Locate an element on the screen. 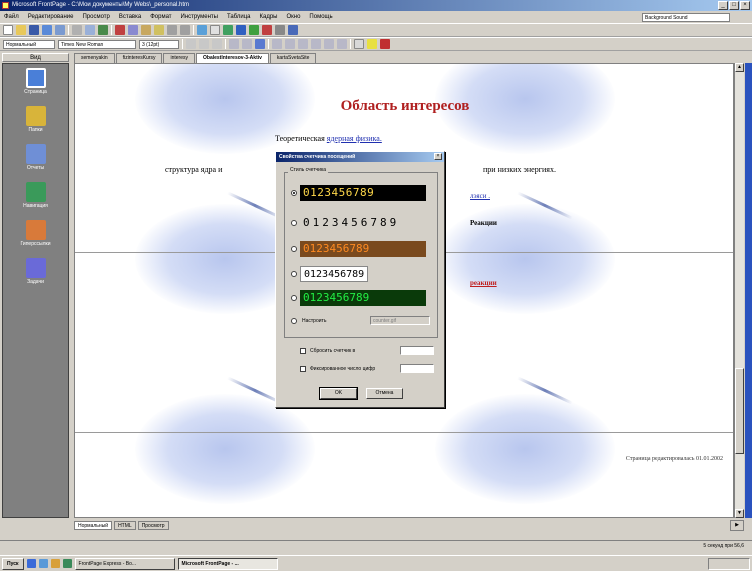  vertical-scrollbar: ▲ ▼ is located at coordinates (739, 290).